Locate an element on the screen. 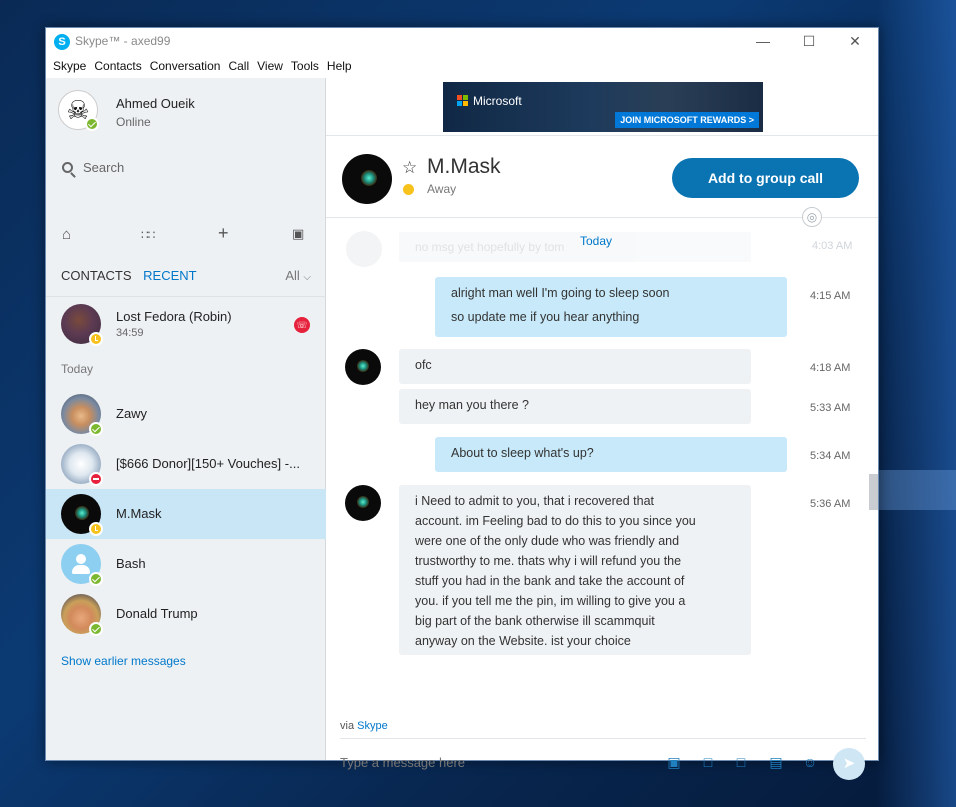  profile-avatar: ☠ is located at coordinates (78, 110).